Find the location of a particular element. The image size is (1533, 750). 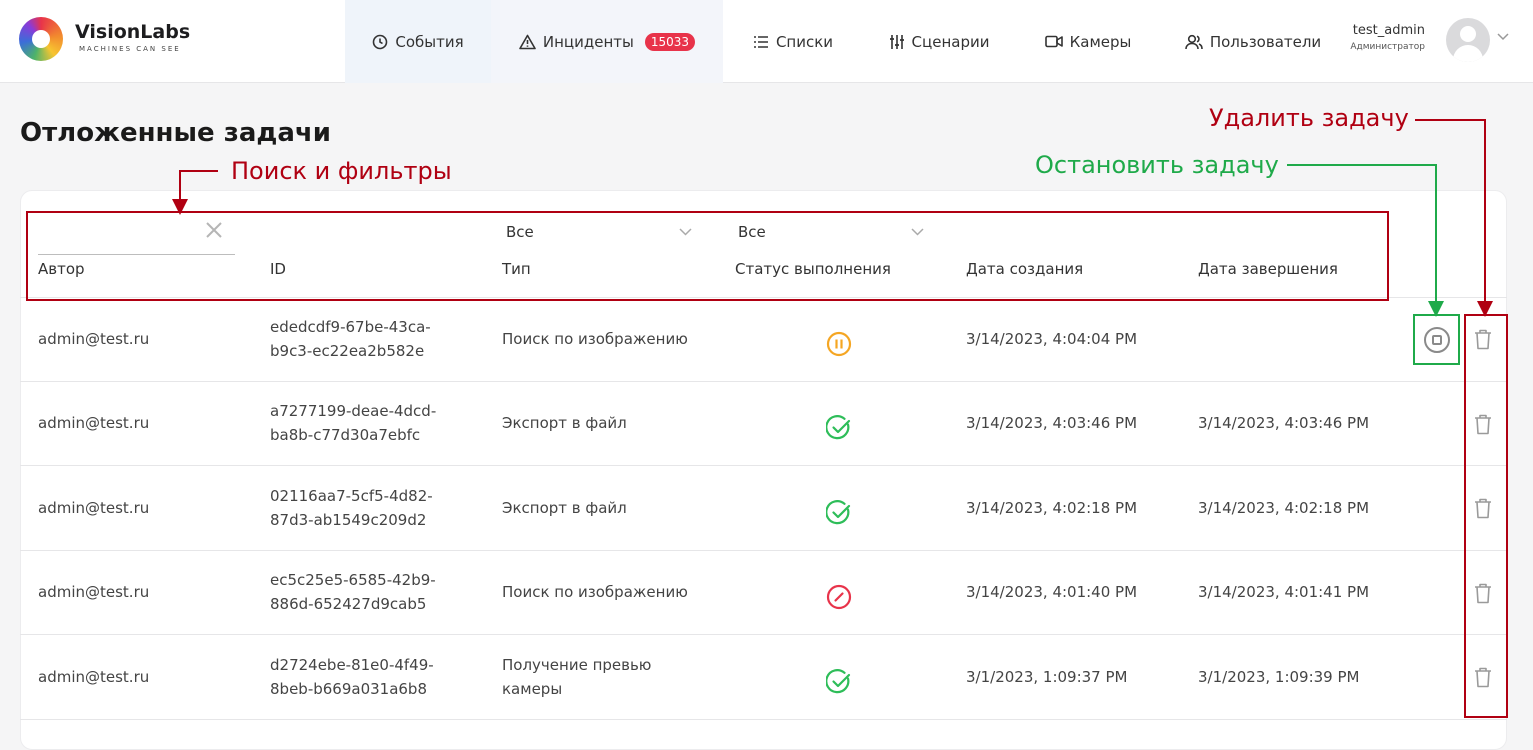

incidents-count-badge: 15033 is located at coordinates (670, 41).